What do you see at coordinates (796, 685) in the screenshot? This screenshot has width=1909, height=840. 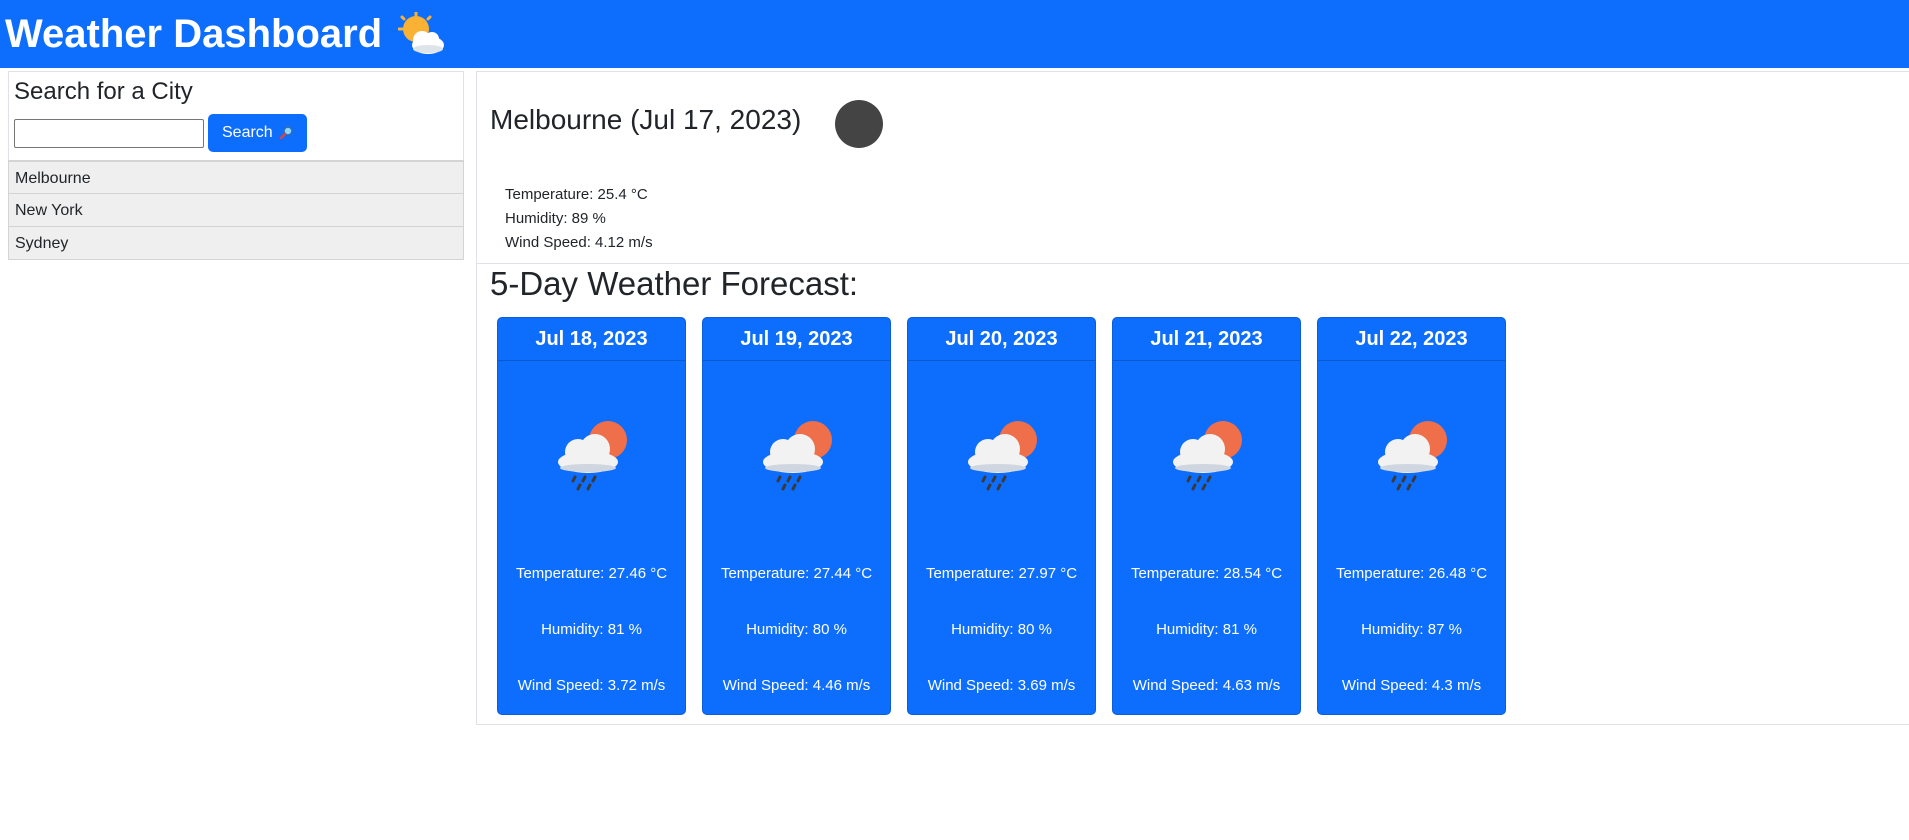 I see `forecast-wind-speed: Wind Speed: 4.46 m/s` at bounding box center [796, 685].